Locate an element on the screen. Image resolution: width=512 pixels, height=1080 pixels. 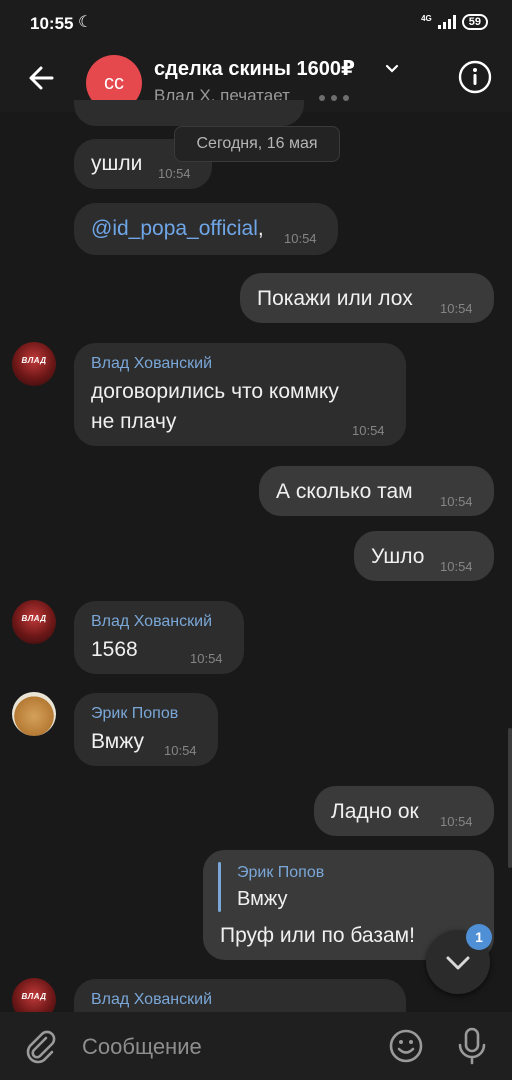
message-bubble-outgoing: А сколько там 10:54 is located at coordinates (376, 491).